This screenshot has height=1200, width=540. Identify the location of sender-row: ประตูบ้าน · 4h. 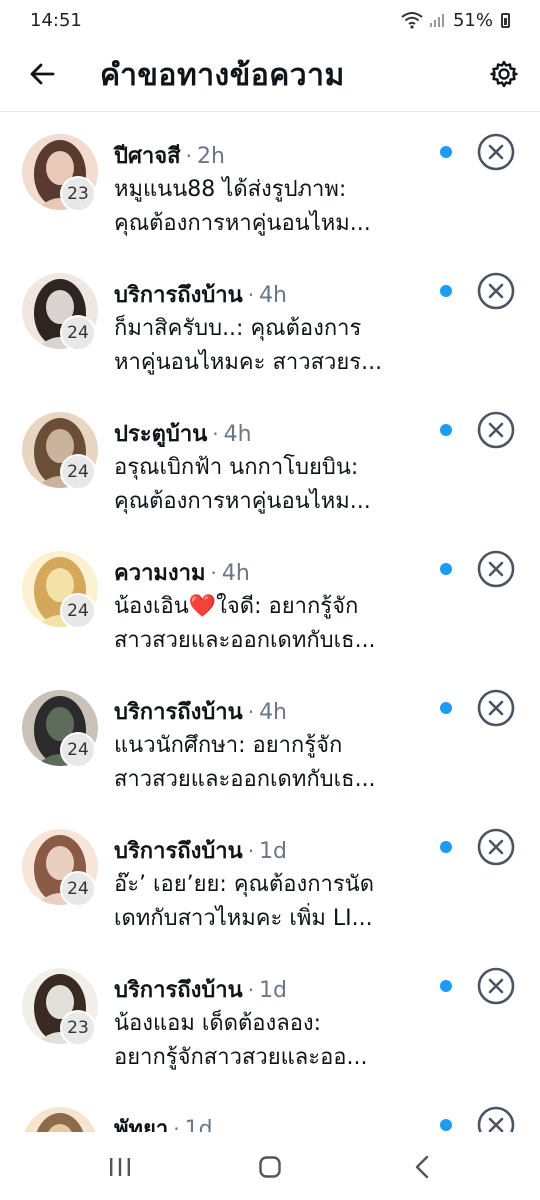
(183, 433).